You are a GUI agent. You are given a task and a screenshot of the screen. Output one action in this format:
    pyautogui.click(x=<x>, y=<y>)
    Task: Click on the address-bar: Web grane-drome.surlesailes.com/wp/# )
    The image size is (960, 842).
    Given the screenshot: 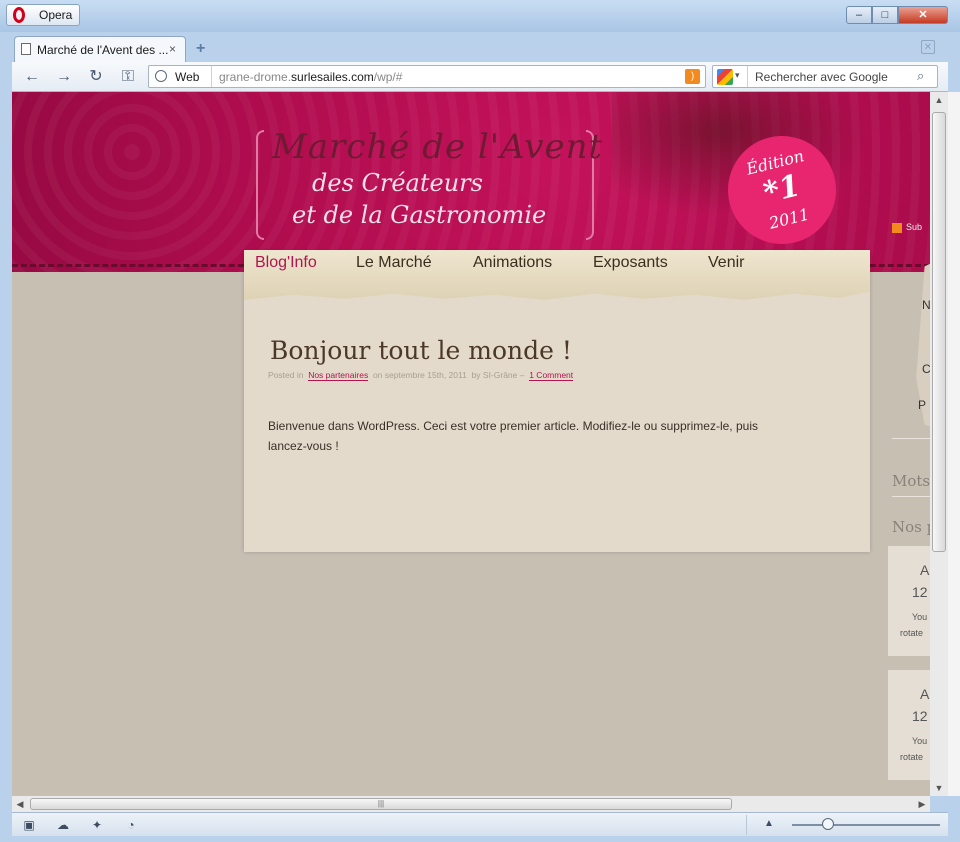 What is the action you would take?
    pyautogui.click(x=427, y=76)
    